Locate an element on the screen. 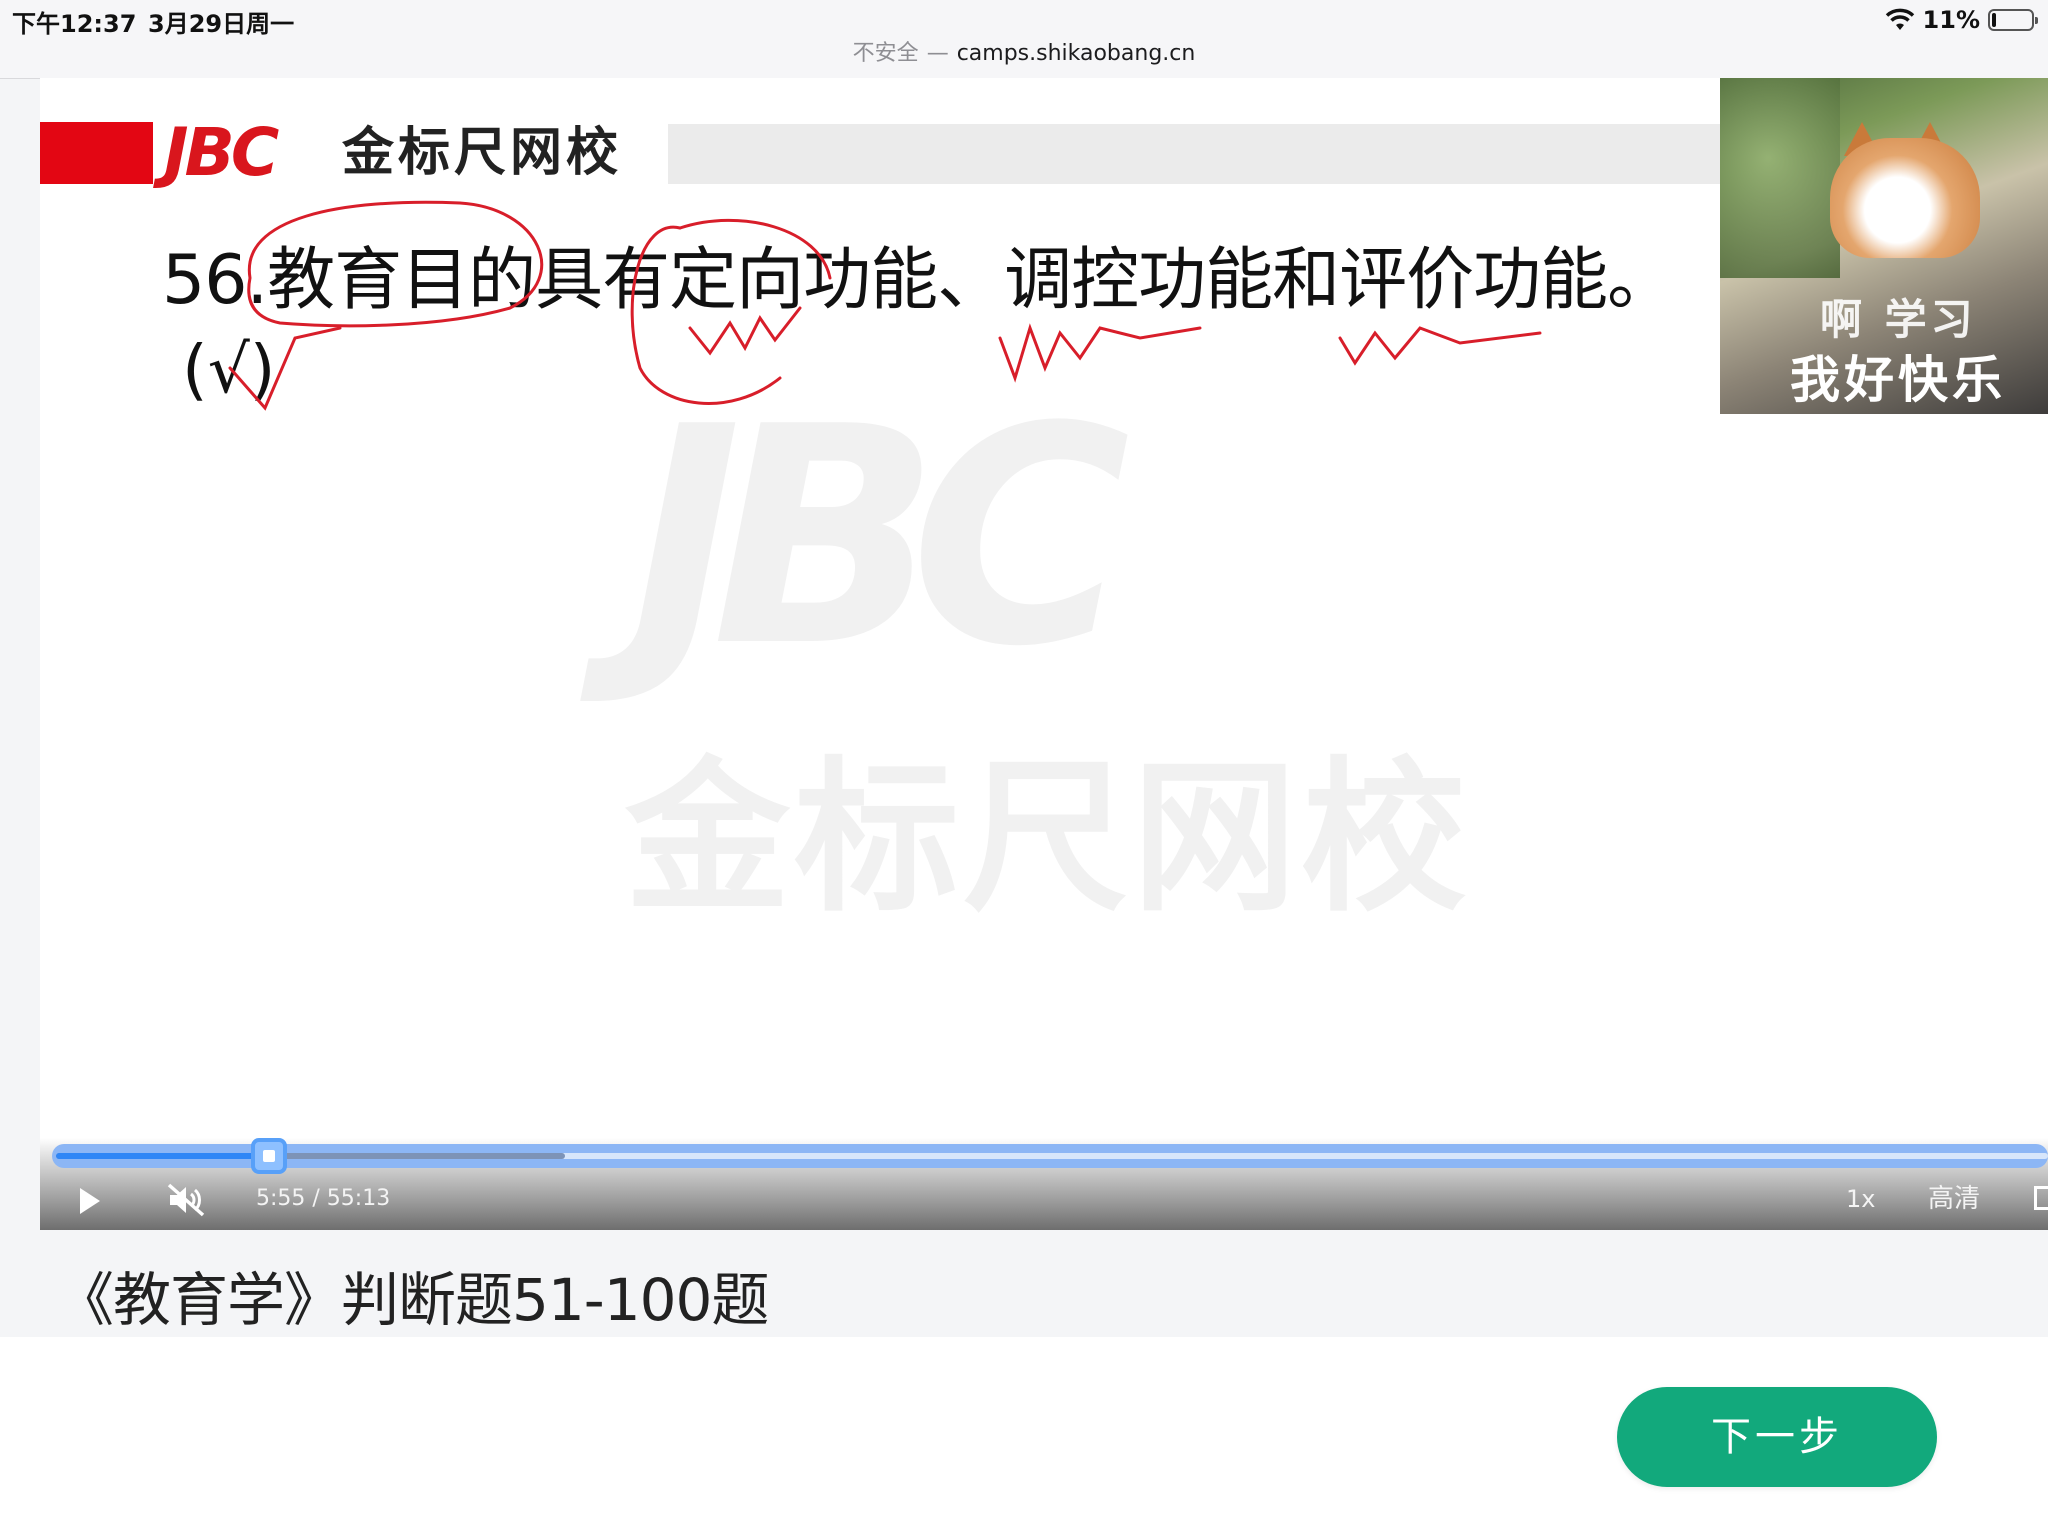 This screenshot has height=1536, width=2048. battery-level is located at coordinates (1994, 20).